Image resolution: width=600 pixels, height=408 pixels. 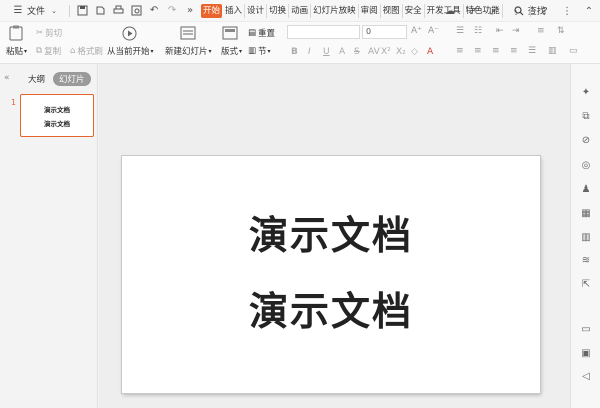 What do you see at coordinates (401, 52) in the screenshot?
I see `subscript-icon: X₂` at bounding box center [401, 52].